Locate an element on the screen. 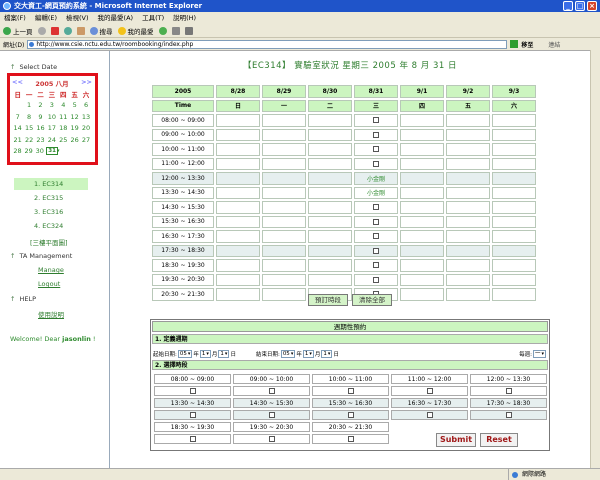 This screenshot has width=600, height=480. forward-button is located at coordinates (41, 30).